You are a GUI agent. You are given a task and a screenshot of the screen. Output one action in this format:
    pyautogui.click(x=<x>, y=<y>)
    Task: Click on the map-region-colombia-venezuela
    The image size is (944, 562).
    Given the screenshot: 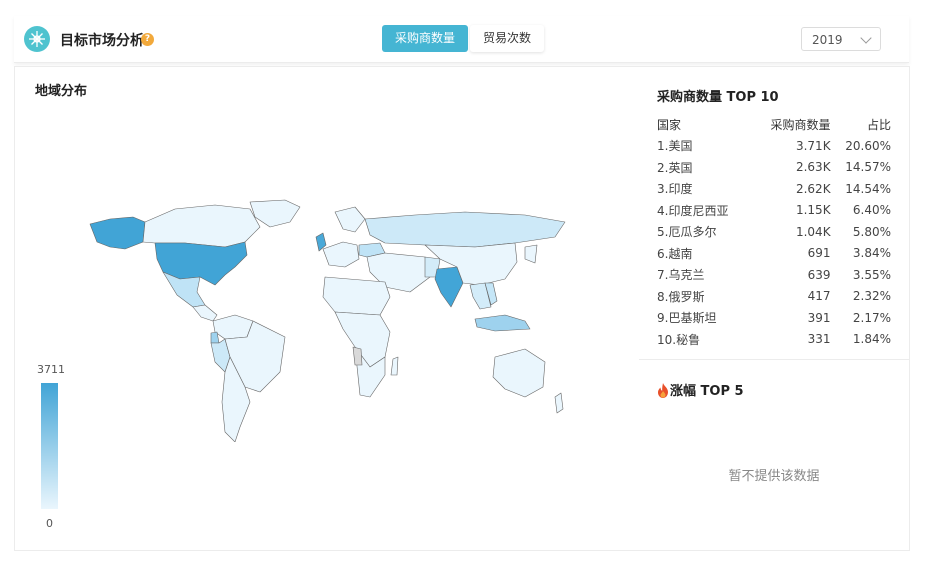 What is the action you would take?
    pyautogui.click(x=233, y=327)
    